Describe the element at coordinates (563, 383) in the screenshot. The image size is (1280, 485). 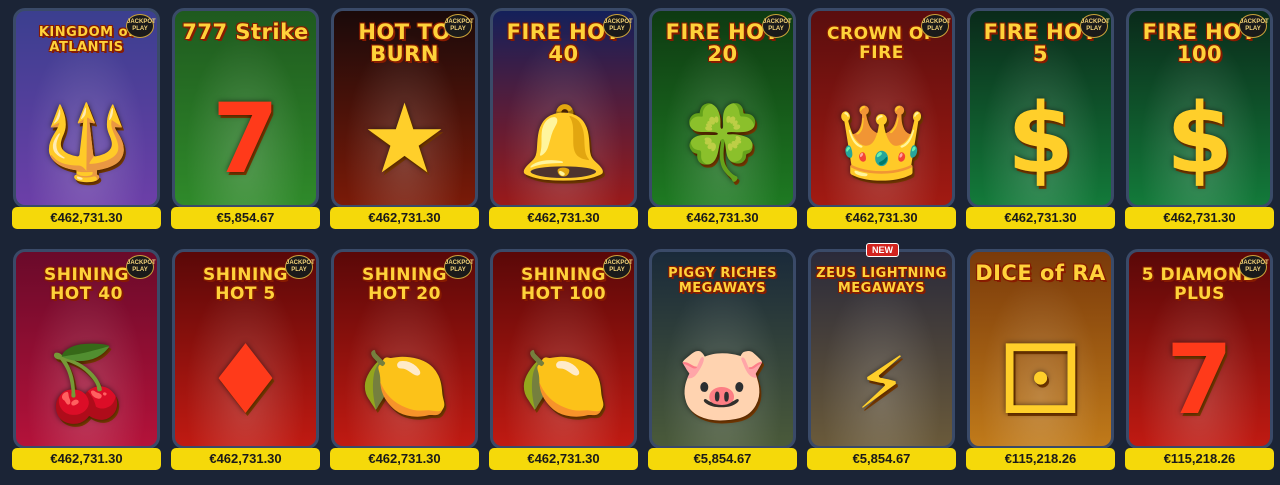
I see `lemon-icon: 🍋` at that location.